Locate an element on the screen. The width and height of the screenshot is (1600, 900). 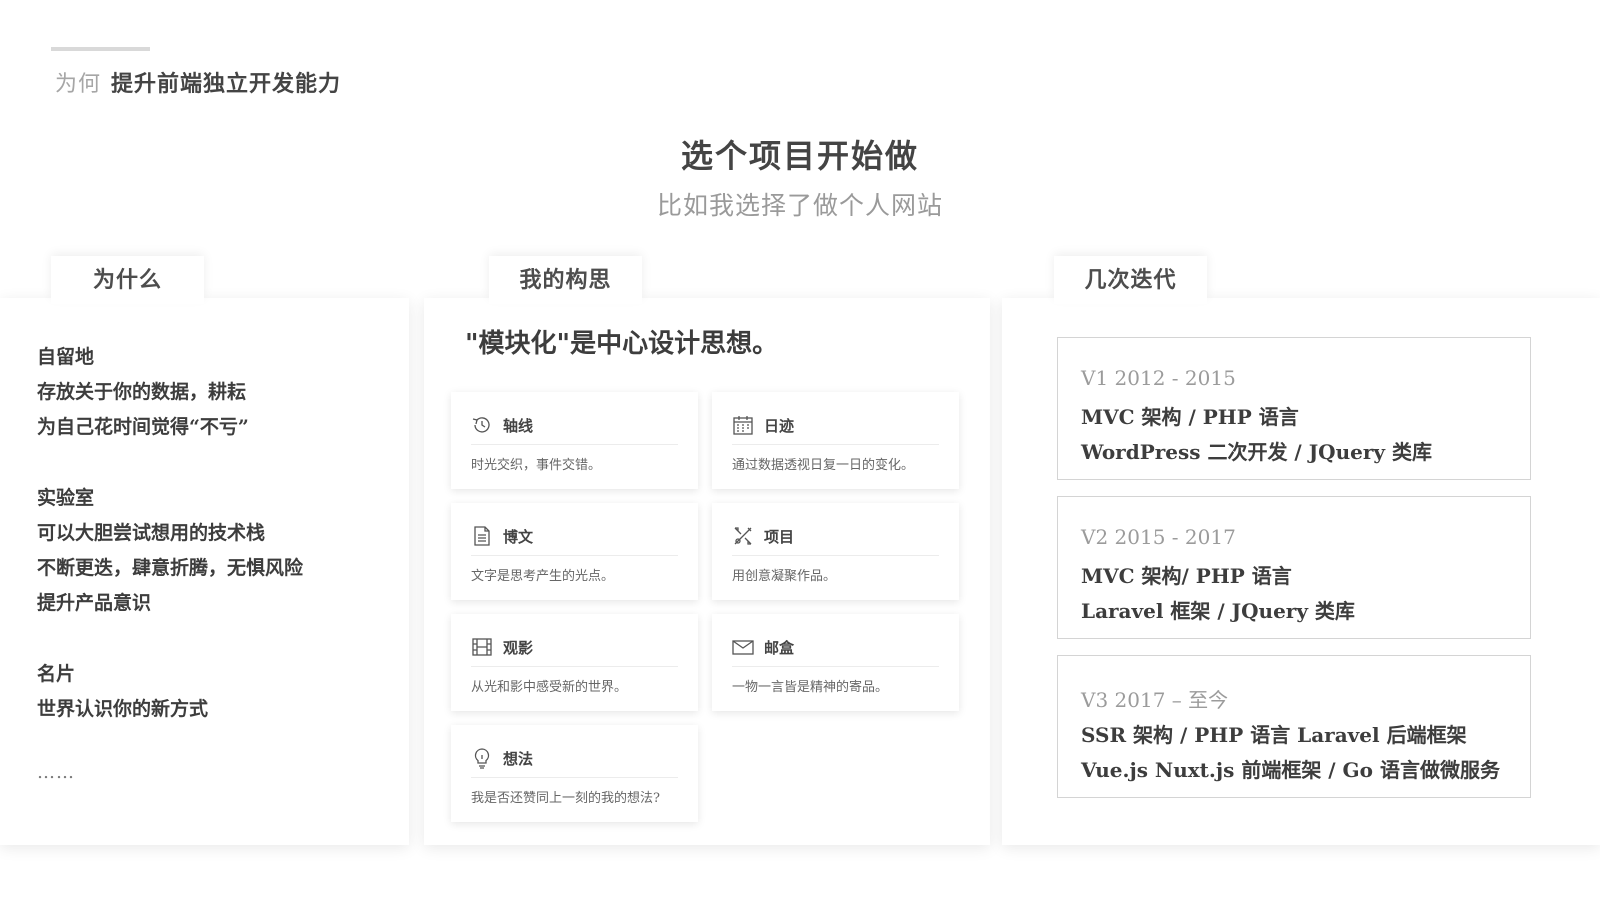
tab-iterations-seam is located at coordinates (1130, 298).